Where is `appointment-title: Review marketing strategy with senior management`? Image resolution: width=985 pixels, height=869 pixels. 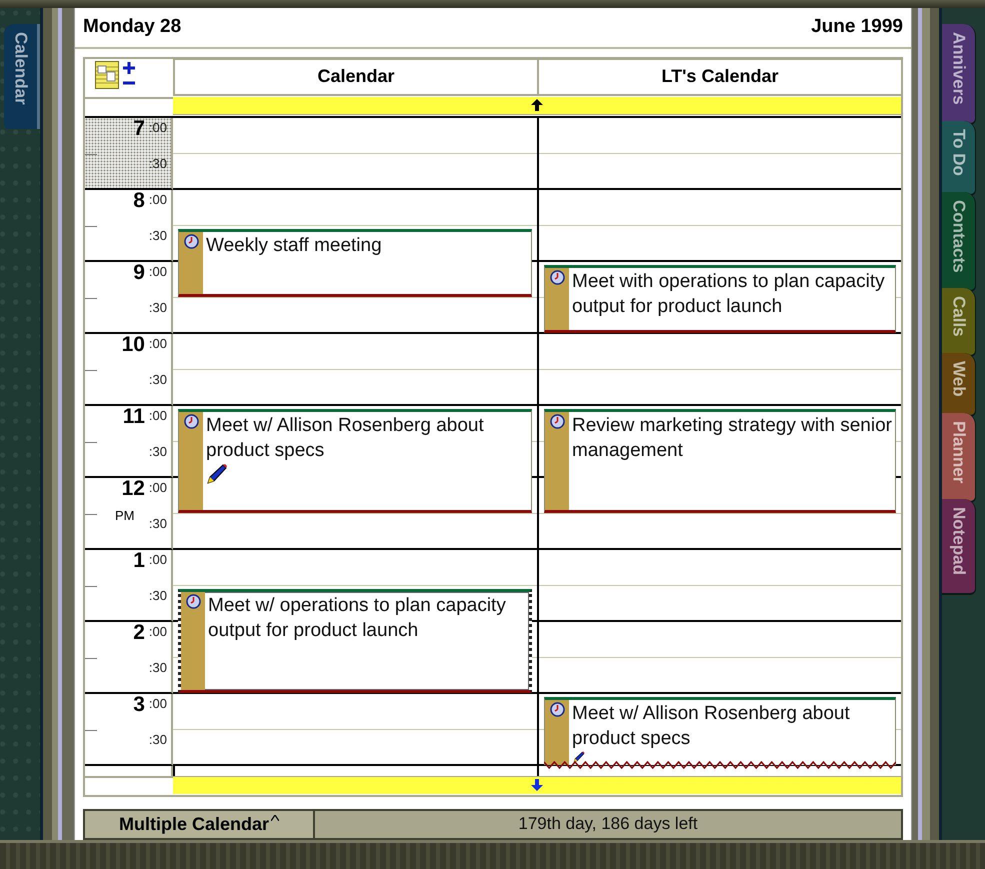
appointment-title: Review marketing strategy with senior management is located at coordinates (732, 438).